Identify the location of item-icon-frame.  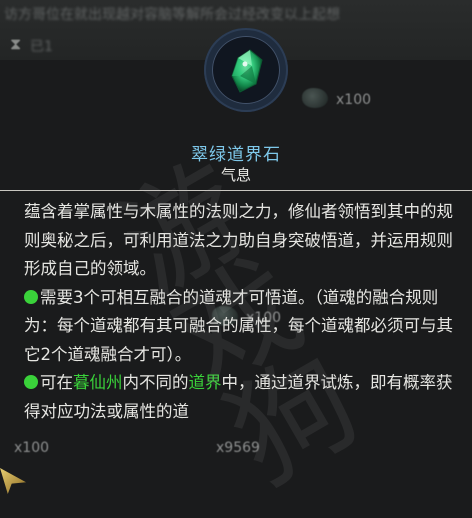
(246, 70).